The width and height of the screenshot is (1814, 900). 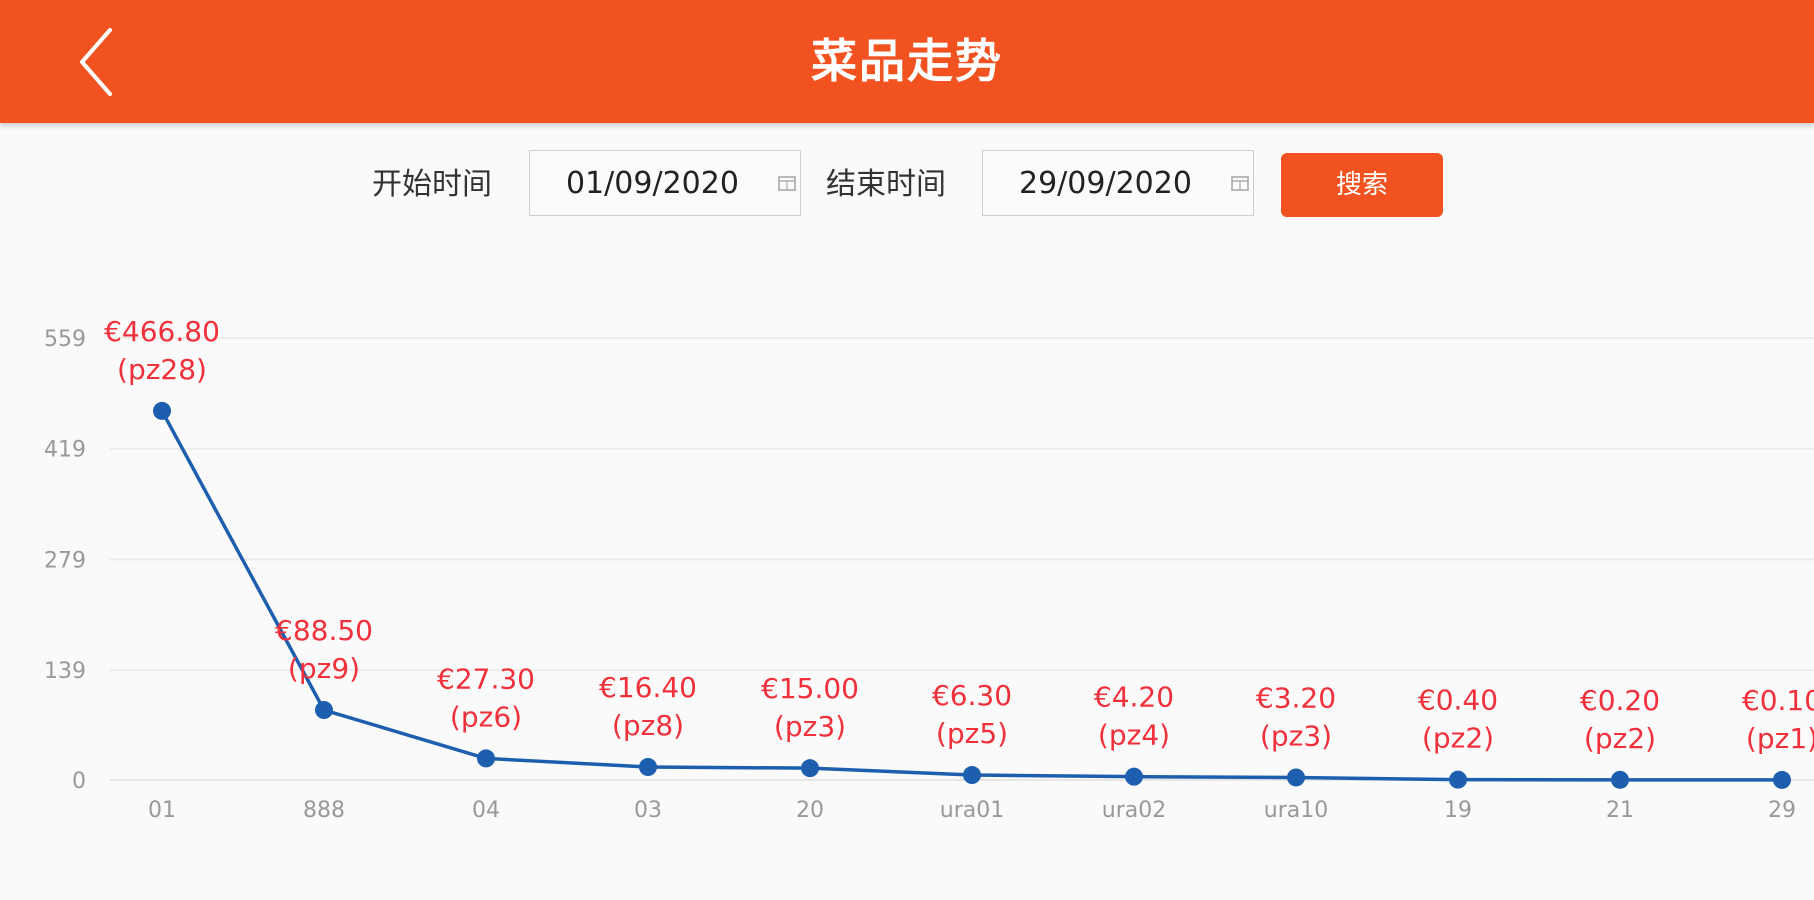 What do you see at coordinates (486, 678) in the screenshot?
I see `data-label-amount: €27.30` at bounding box center [486, 678].